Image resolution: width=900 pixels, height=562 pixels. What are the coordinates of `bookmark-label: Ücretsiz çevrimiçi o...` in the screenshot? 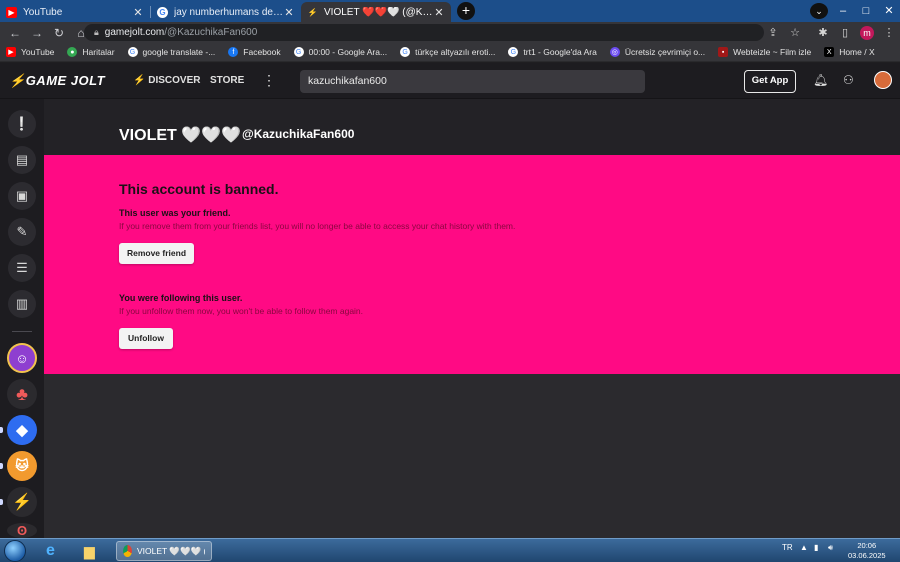 It's located at (665, 52).